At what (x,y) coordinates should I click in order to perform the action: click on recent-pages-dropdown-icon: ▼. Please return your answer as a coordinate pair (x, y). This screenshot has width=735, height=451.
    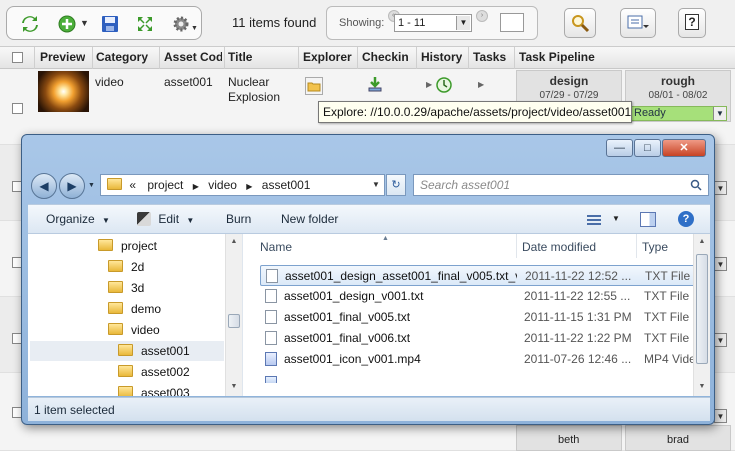
    Looking at the image, I should click on (91, 185).